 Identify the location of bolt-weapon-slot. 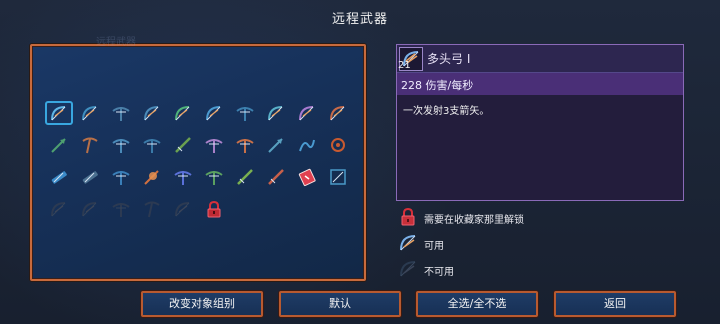
(59, 145).